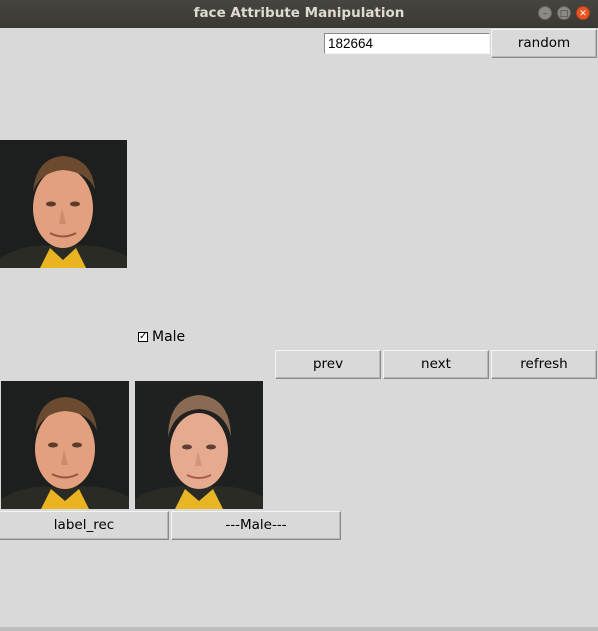 This screenshot has width=598, height=631. I want to click on close-icon: ✕, so click(583, 13).